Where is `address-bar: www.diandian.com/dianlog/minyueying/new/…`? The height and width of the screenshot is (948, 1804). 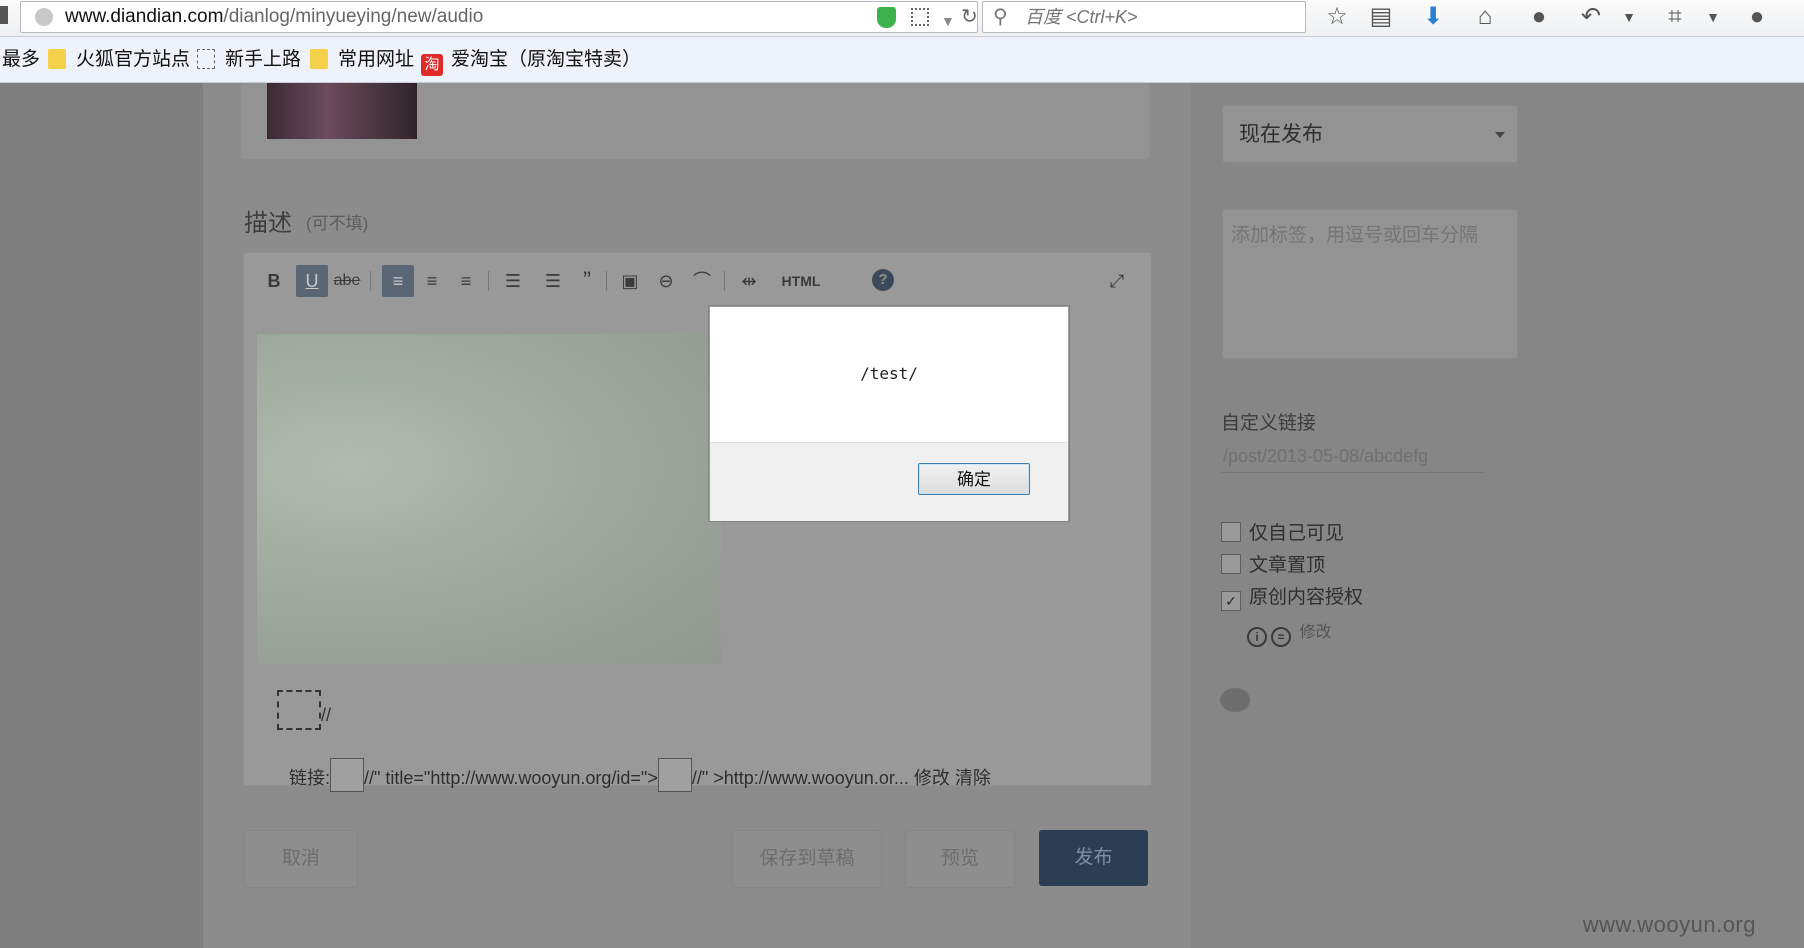
address-bar: www.diandian.com/dianlog/minyueying/new/… is located at coordinates (499, 17).